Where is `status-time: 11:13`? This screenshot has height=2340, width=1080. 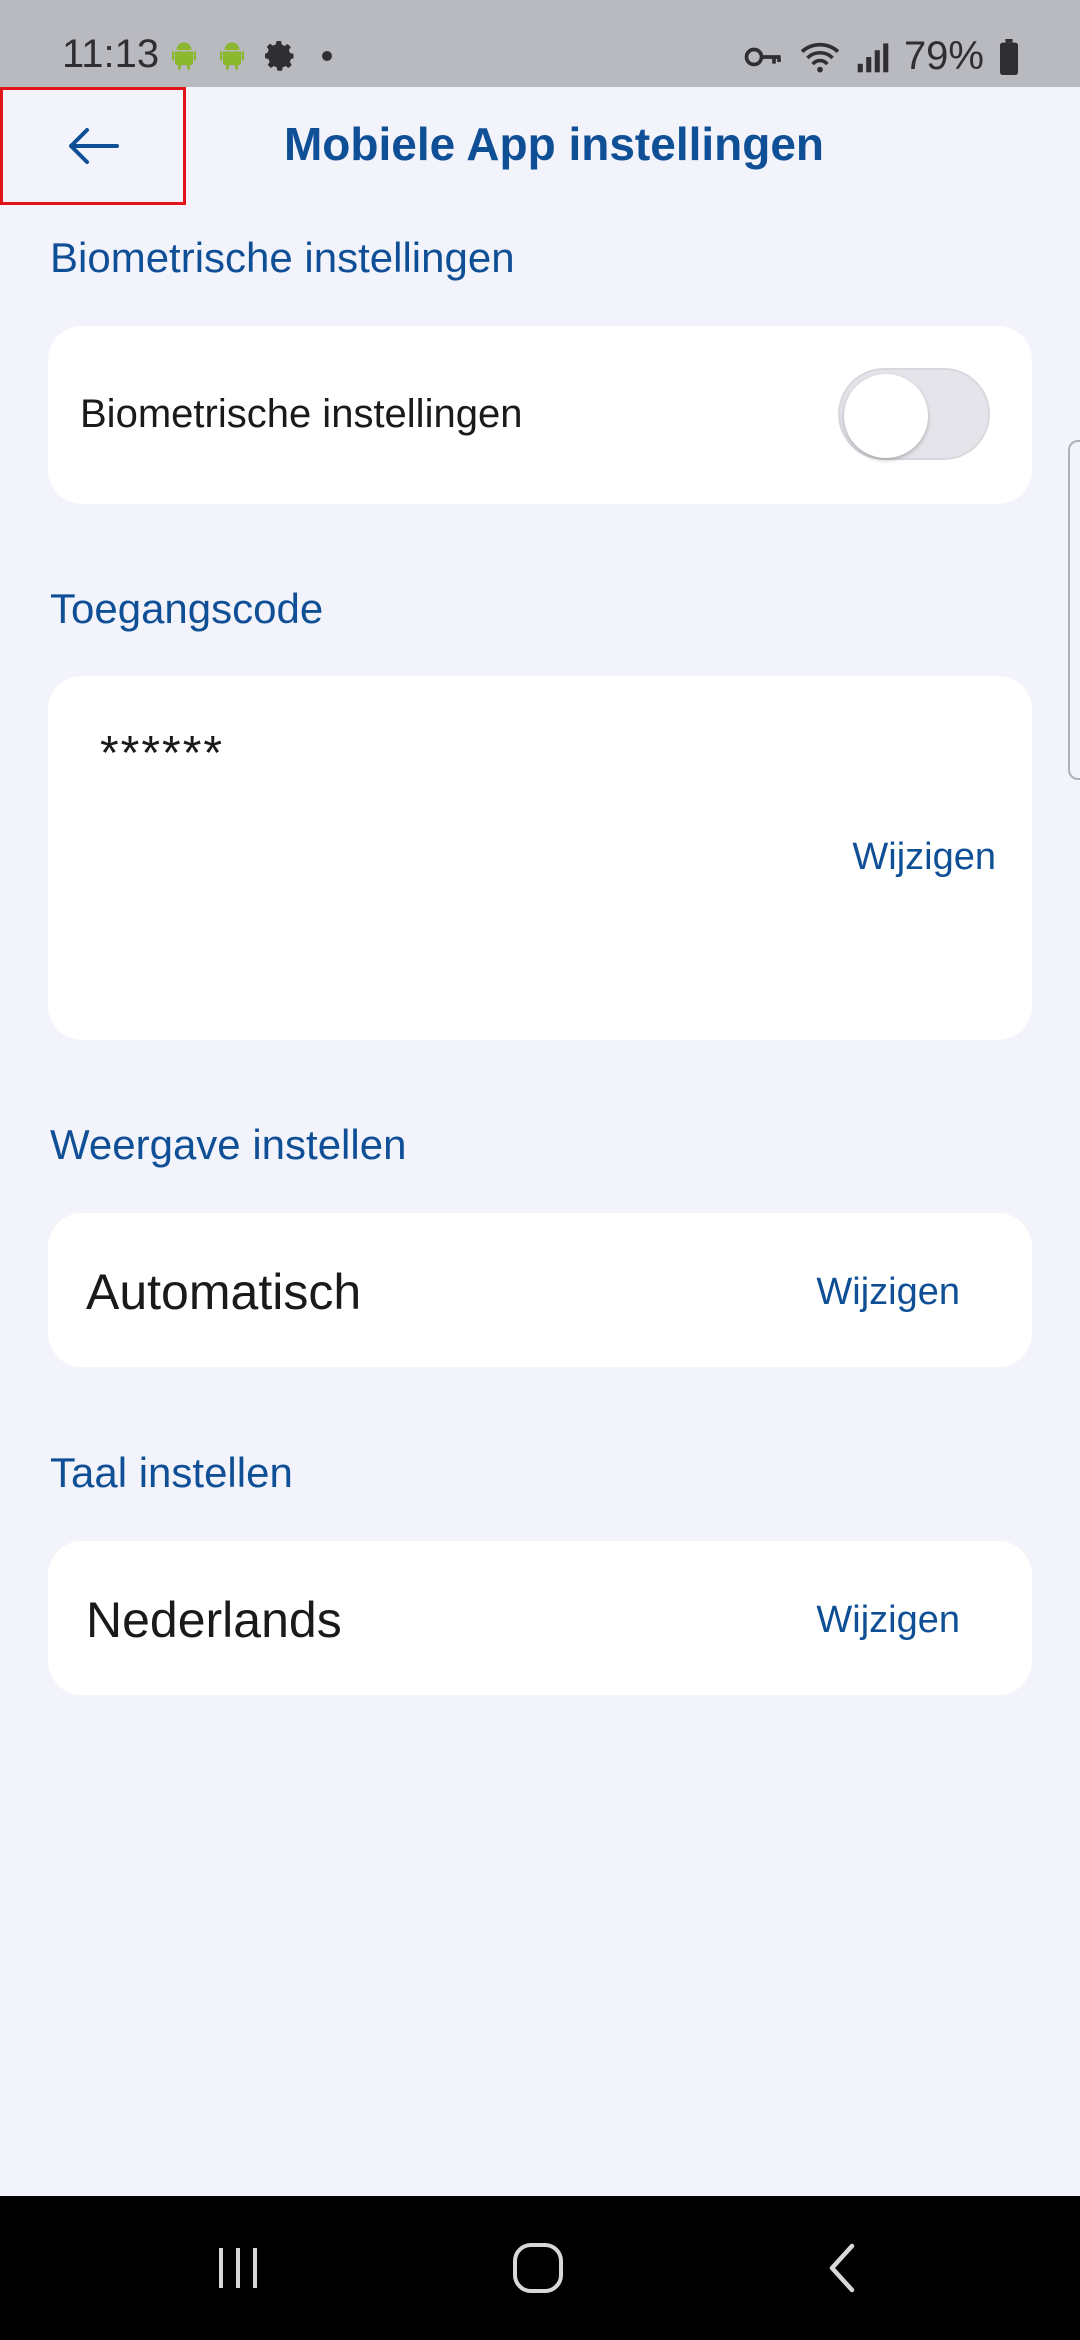
status-time: 11:13 is located at coordinates (111, 54).